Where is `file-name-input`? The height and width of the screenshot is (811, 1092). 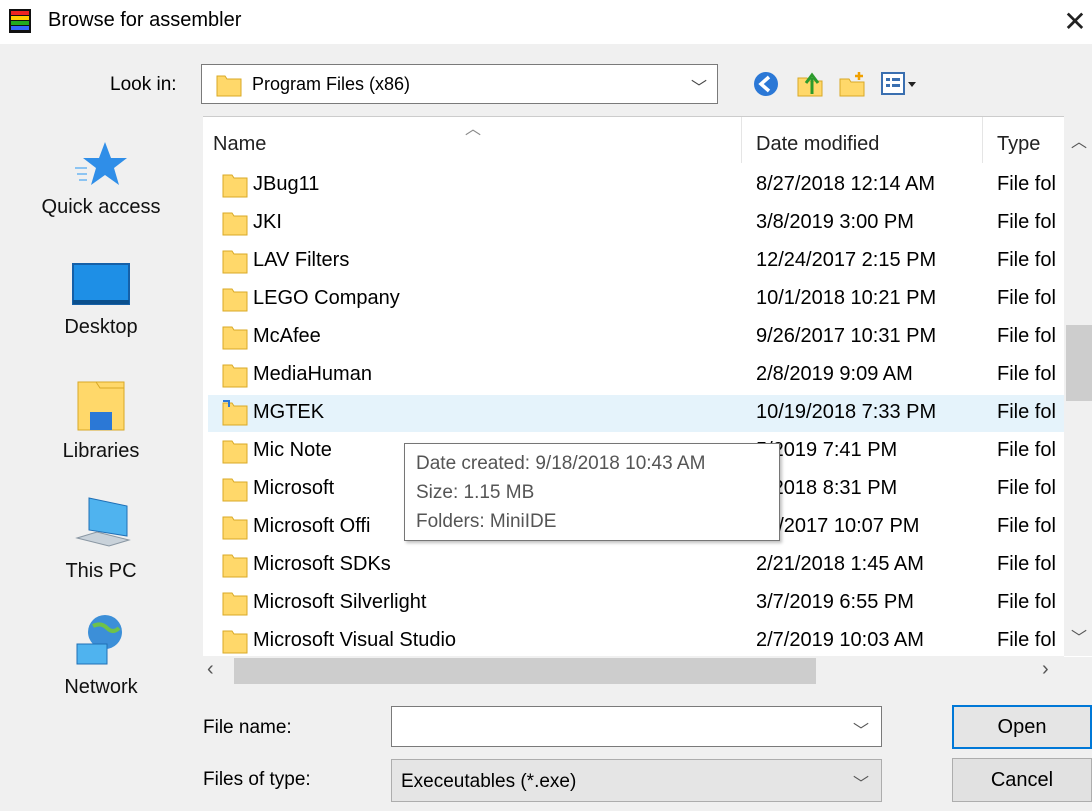 file-name-input is located at coordinates (620, 727).